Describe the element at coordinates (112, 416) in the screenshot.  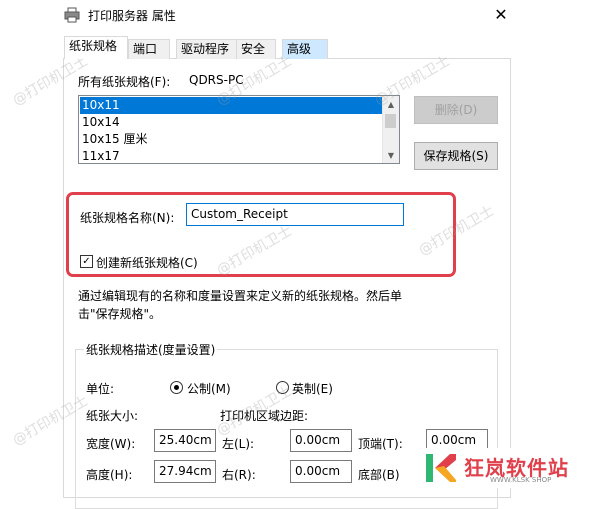
I see `paper-size-label: 纸张大小:` at that location.